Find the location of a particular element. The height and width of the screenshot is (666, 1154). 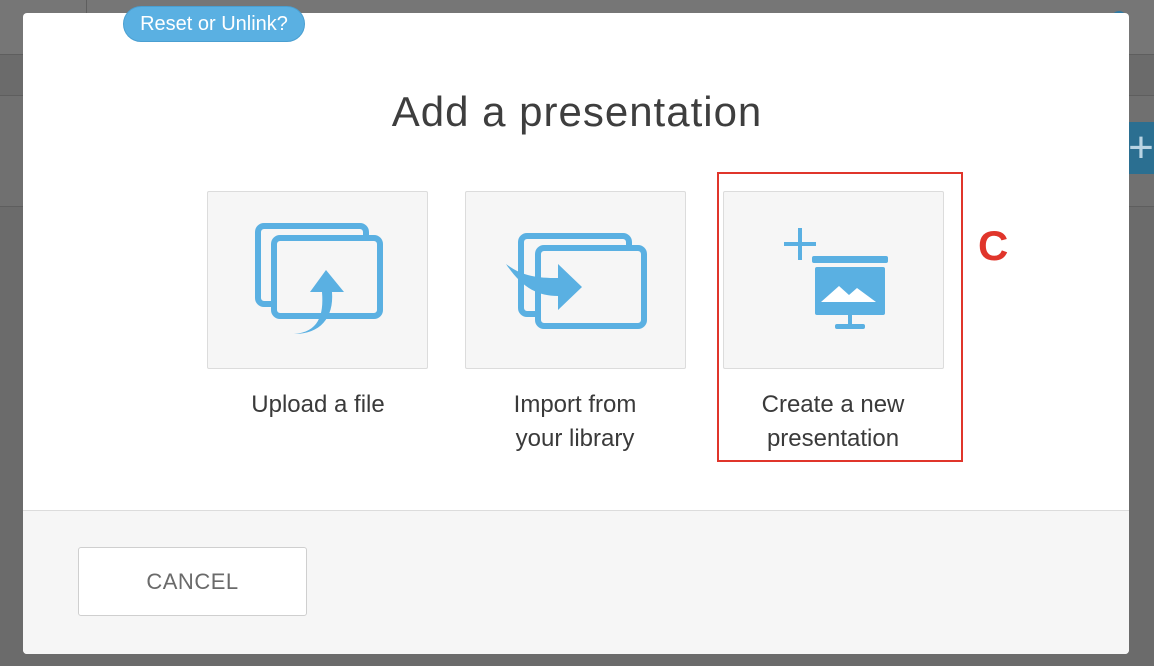

dialog-title: Add a presentation is located at coordinates (577, 111).